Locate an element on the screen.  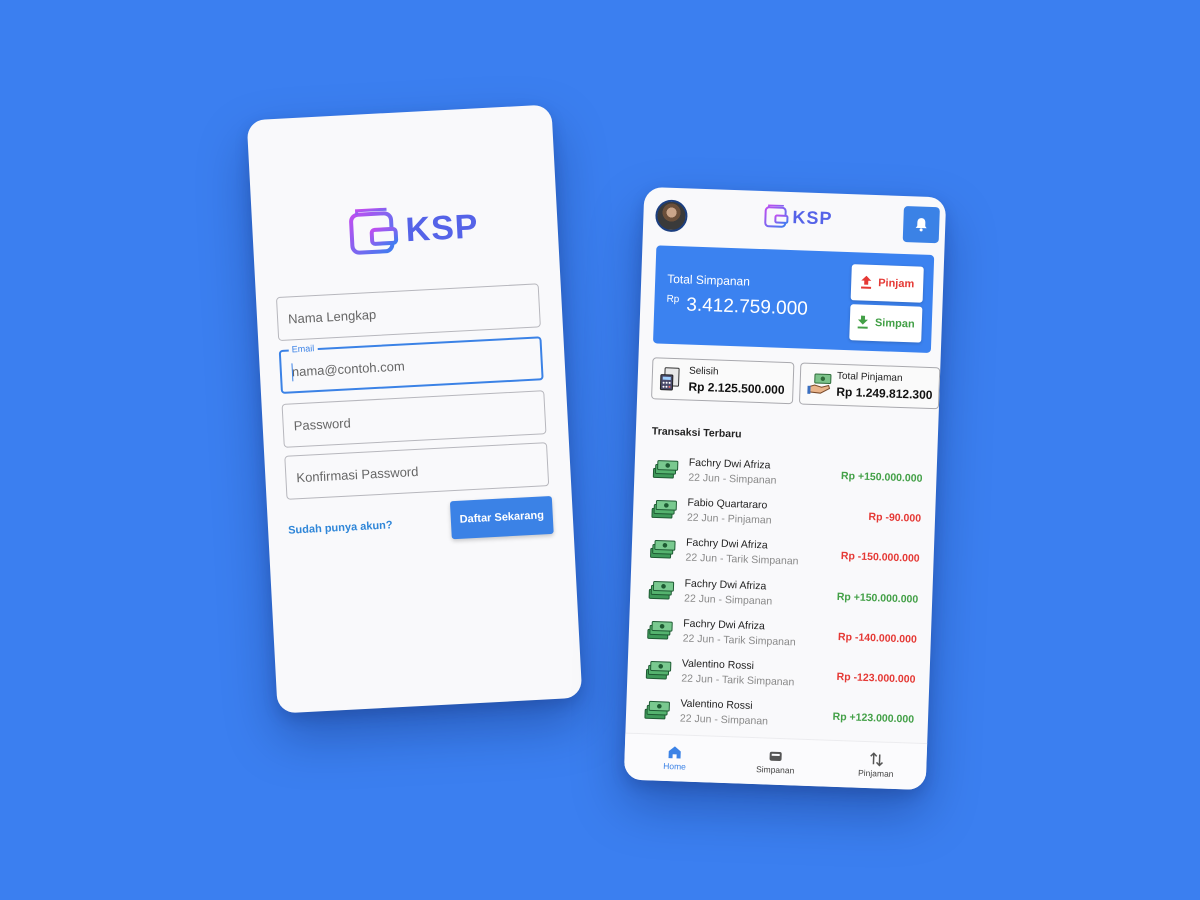
total-loans-card: Total Pinjaman Rp 1.249.812.300 is located at coordinates (869, 386).